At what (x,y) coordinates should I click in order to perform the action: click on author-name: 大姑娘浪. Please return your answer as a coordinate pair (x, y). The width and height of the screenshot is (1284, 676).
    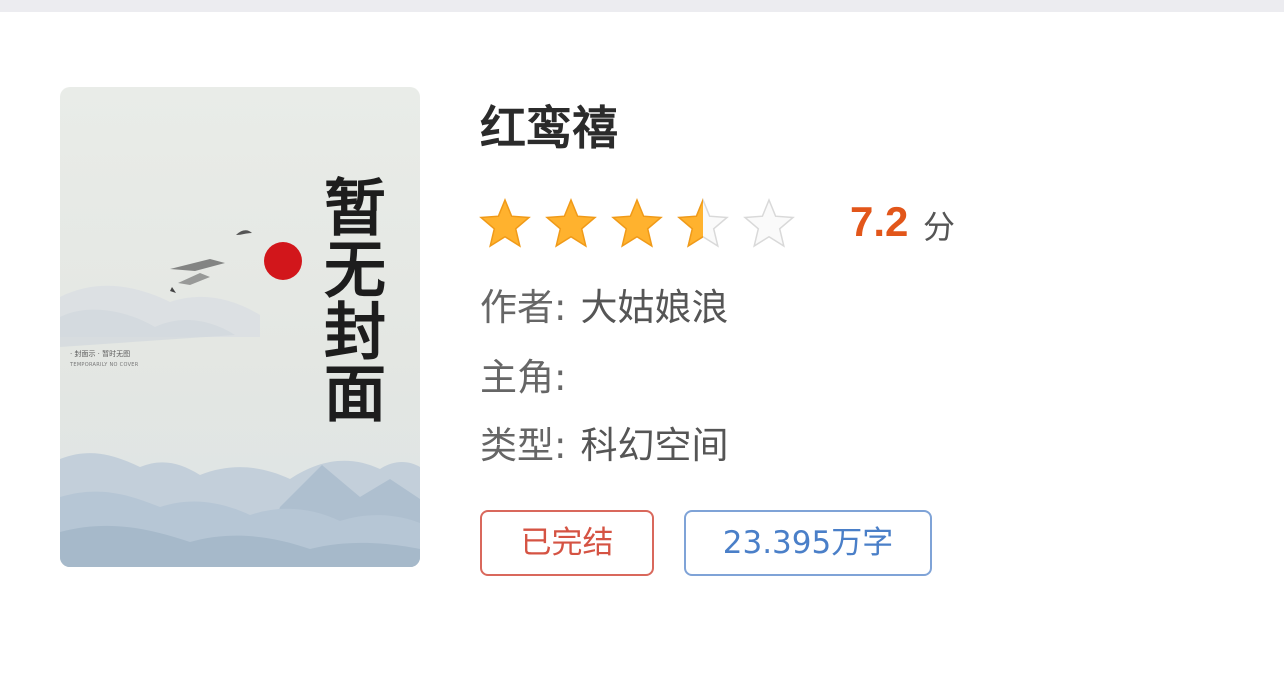
    Looking at the image, I should click on (654, 307).